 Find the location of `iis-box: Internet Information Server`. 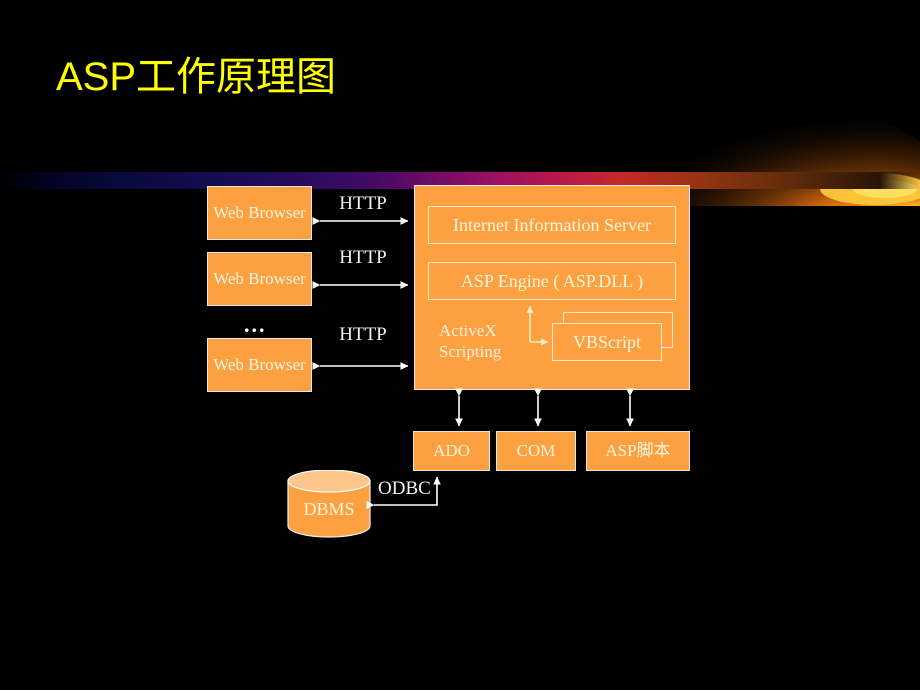

iis-box: Internet Information Server is located at coordinates (552, 225).